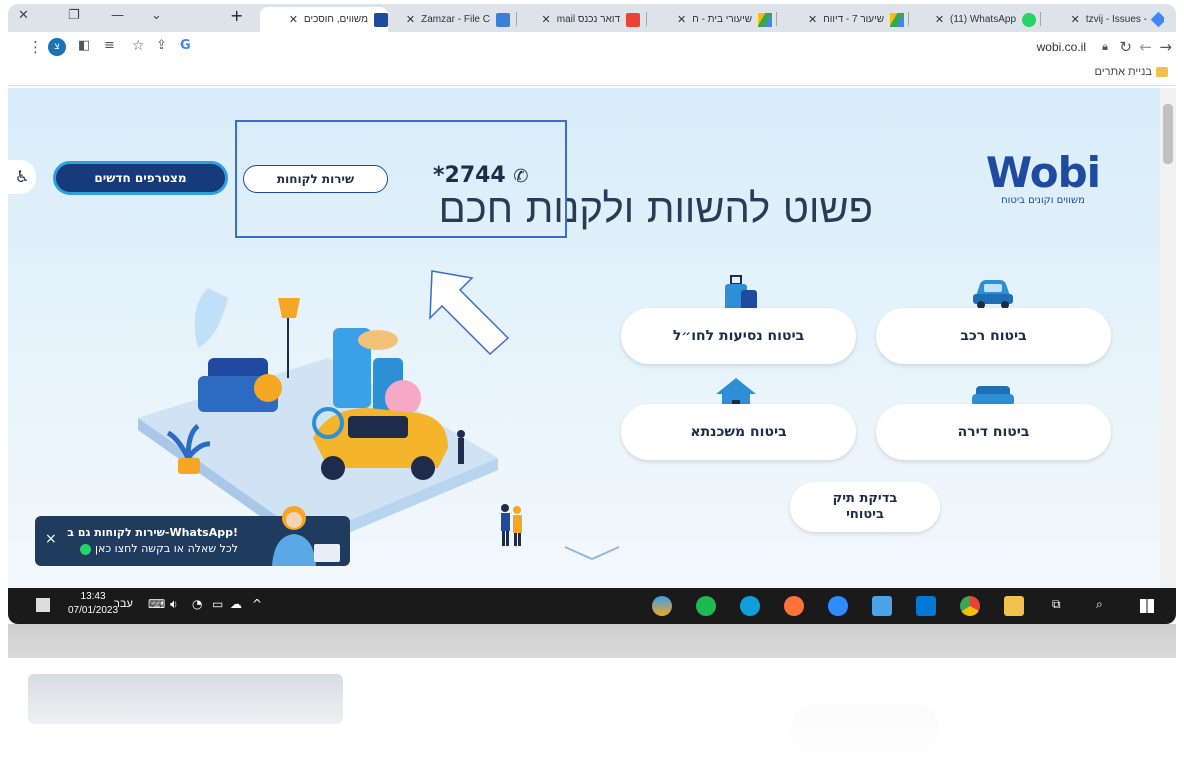 This screenshot has height=780, width=1184. I want to click on show-hidden-icons-chevron-icon: ^, so click(257, 604).